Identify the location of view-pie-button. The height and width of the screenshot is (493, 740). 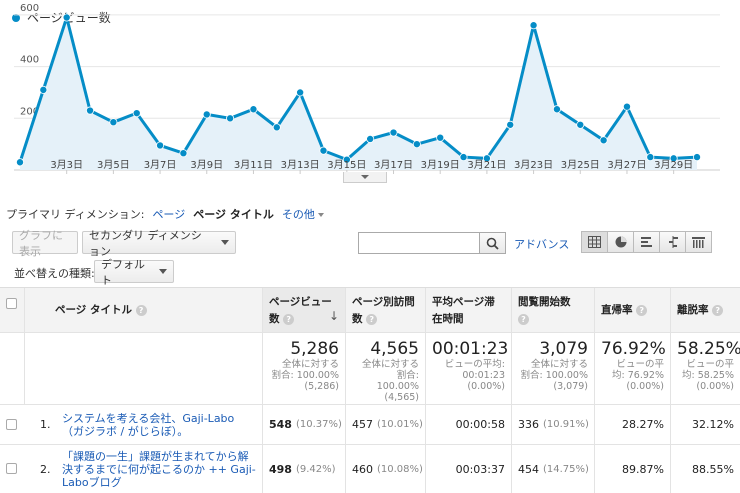
(620, 242).